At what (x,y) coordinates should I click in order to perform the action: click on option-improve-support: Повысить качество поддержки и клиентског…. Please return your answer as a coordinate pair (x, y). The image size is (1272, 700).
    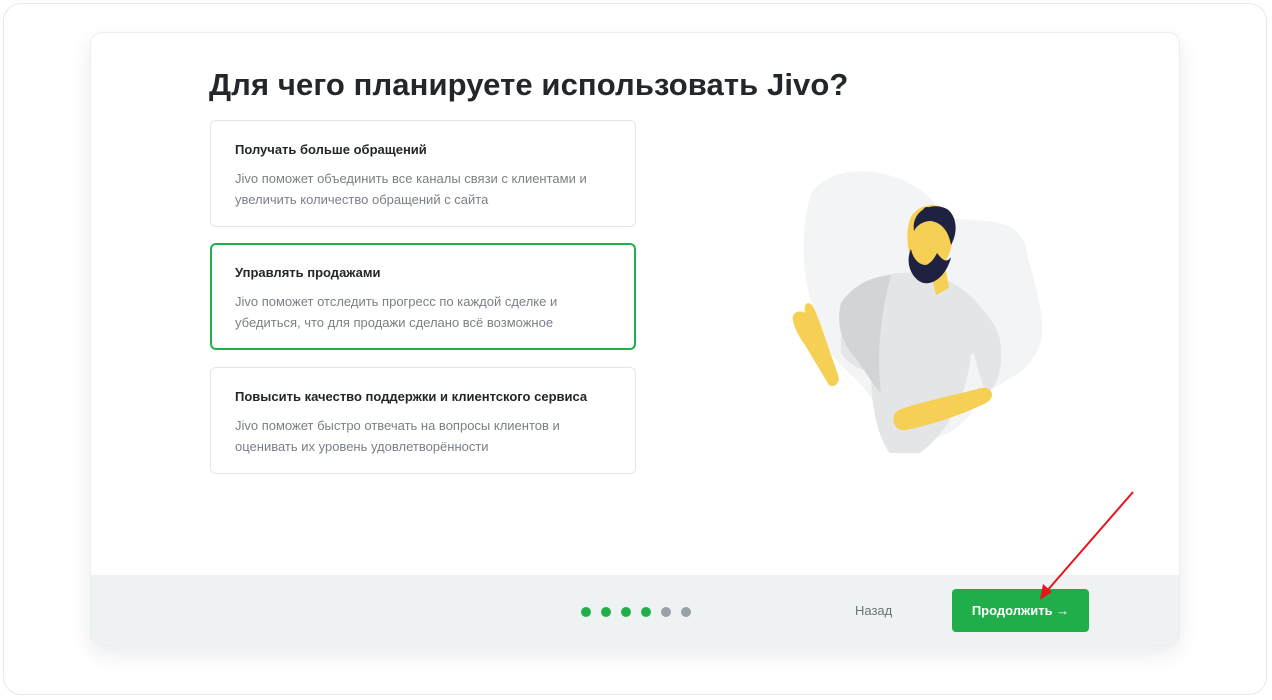
    Looking at the image, I should click on (423, 420).